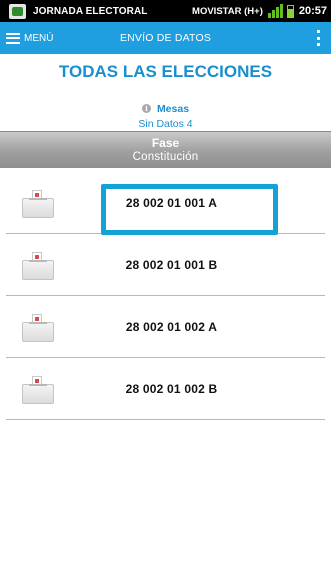 This screenshot has height=562, width=331. Describe the element at coordinates (13, 38) in the screenshot. I see `hamburger-icon` at that location.